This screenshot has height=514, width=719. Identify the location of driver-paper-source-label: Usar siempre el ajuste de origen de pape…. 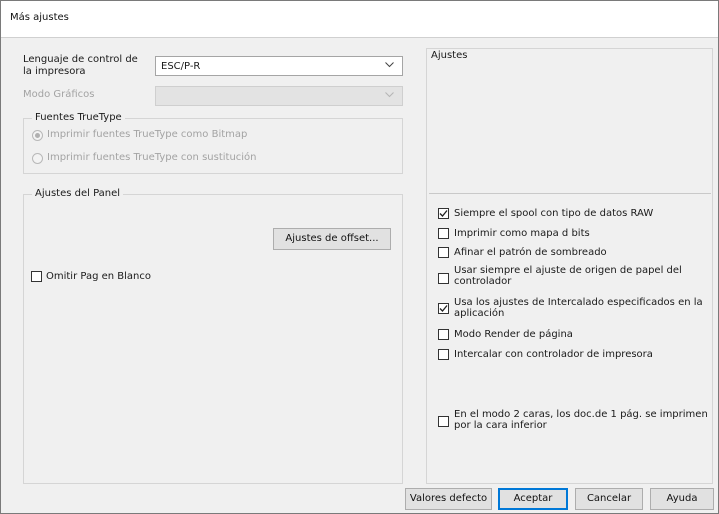
(568, 276).